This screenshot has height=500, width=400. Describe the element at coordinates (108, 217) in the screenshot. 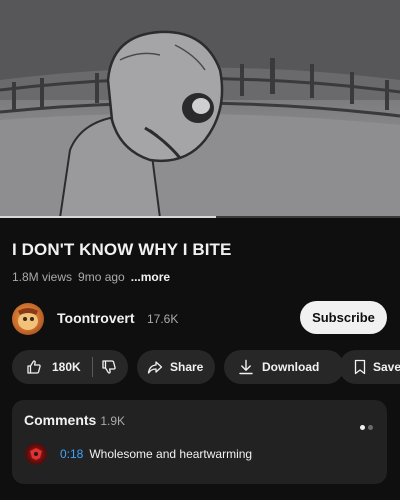

I see `video-progress-fill` at that location.